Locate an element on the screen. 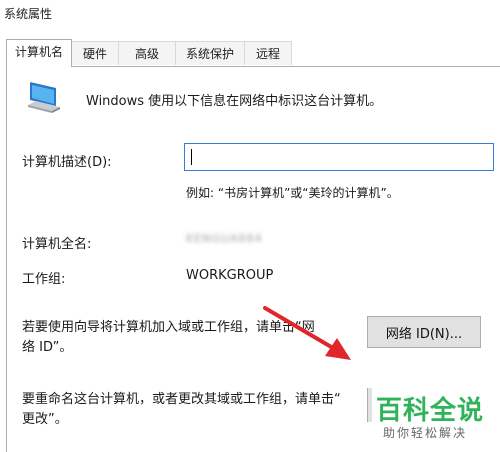 Image resolution: width=500 pixels, height=452 pixels. text-caret is located at coordinates (191, 157).